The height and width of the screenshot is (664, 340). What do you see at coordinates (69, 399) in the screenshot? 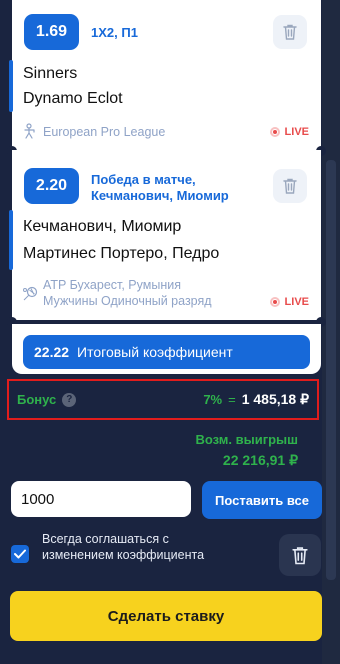
I see `help-icon: ?` at bounding box center [69, 399].